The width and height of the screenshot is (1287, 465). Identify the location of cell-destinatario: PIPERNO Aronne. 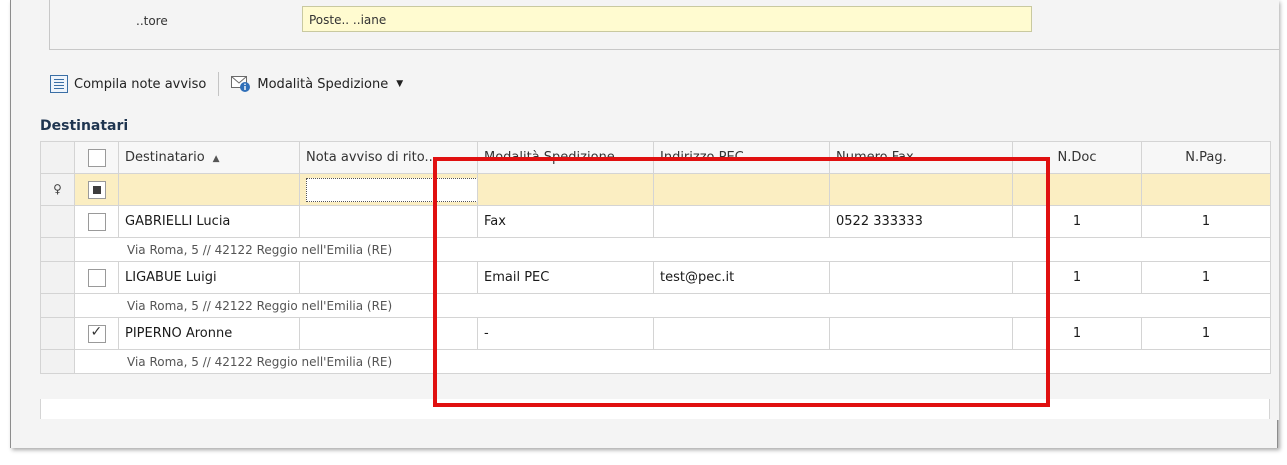
(209, 333).